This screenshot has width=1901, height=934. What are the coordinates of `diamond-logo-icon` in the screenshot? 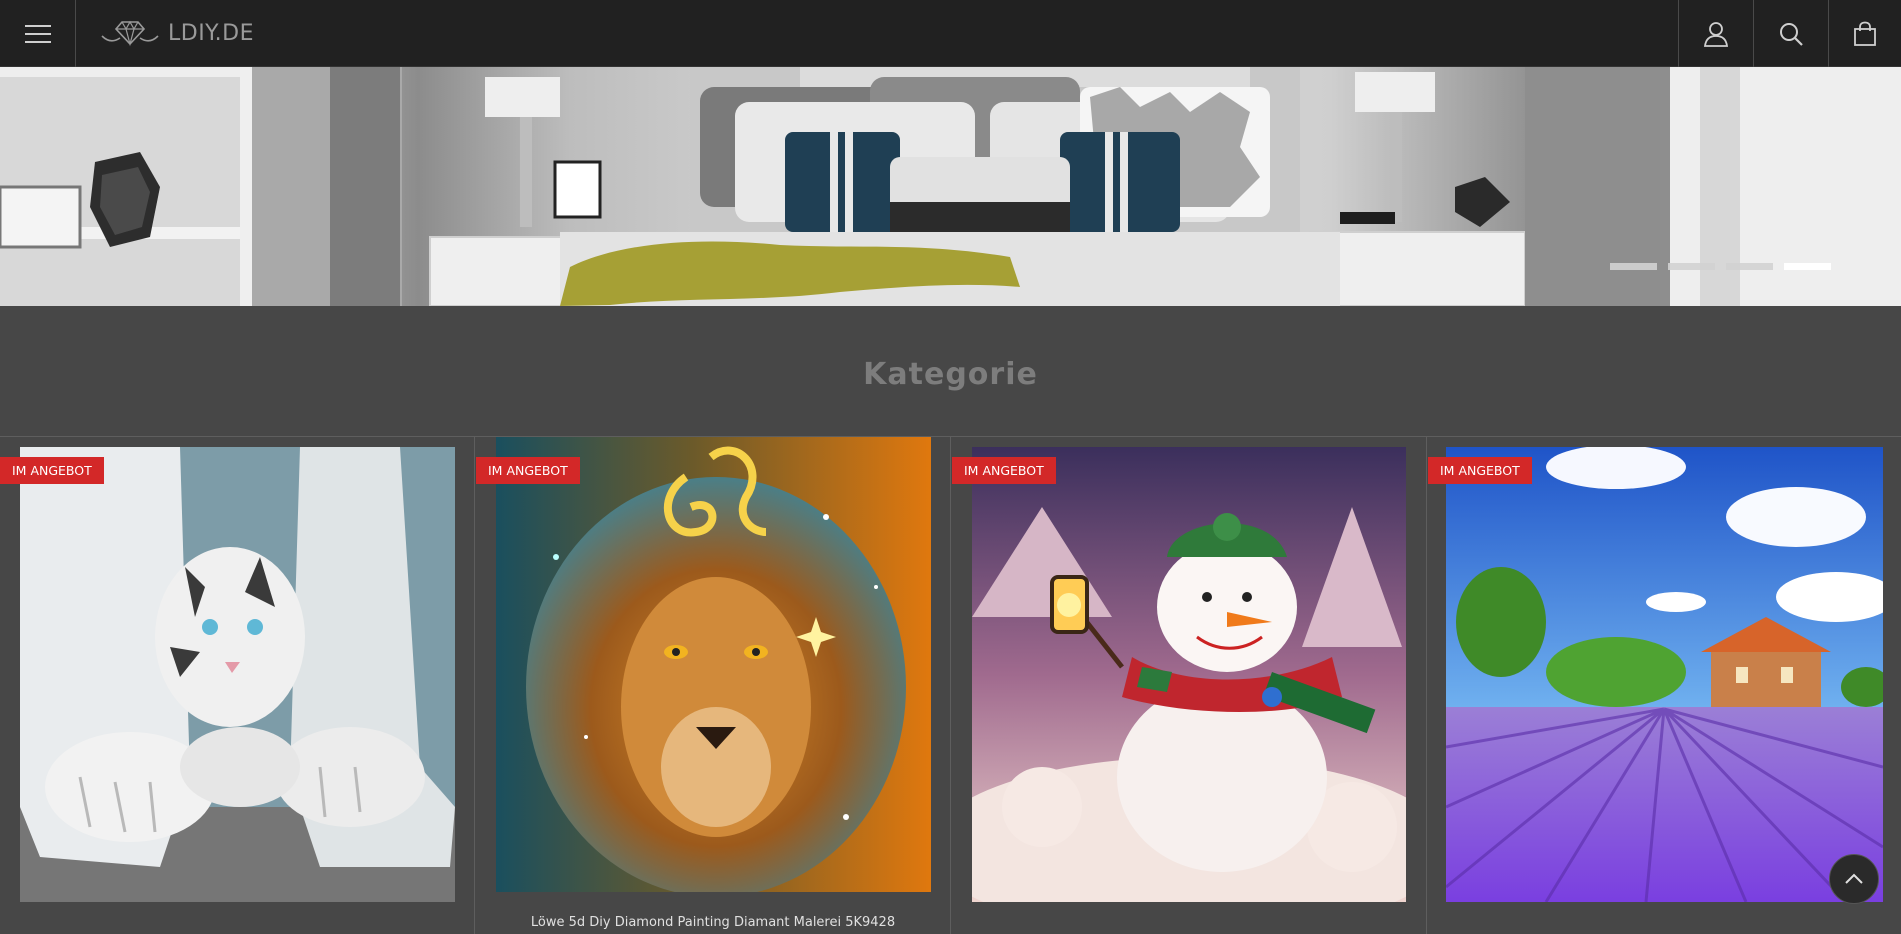 It's located at (130, 33).